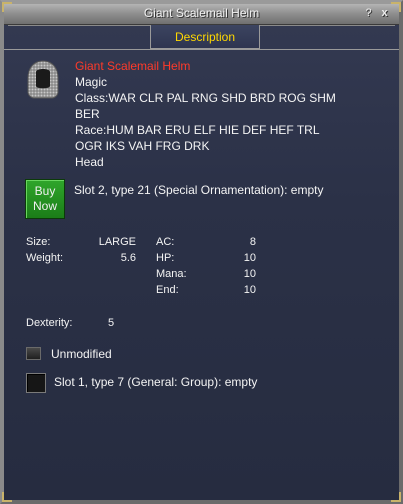 This screenshot has height=504, width=403. I want to click on item-classes: Class:WAR CLR PAL RNG SHD BRD ROG SHM, so click(205, 98).